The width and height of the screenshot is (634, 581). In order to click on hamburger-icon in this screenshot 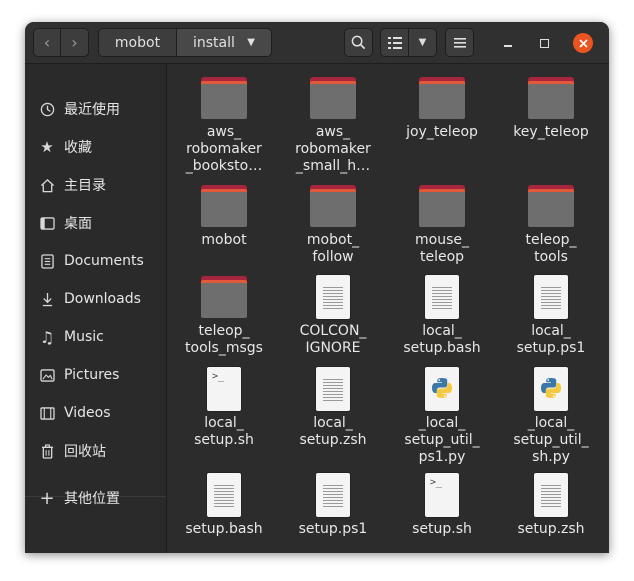, I will do `click(459, 42)`.